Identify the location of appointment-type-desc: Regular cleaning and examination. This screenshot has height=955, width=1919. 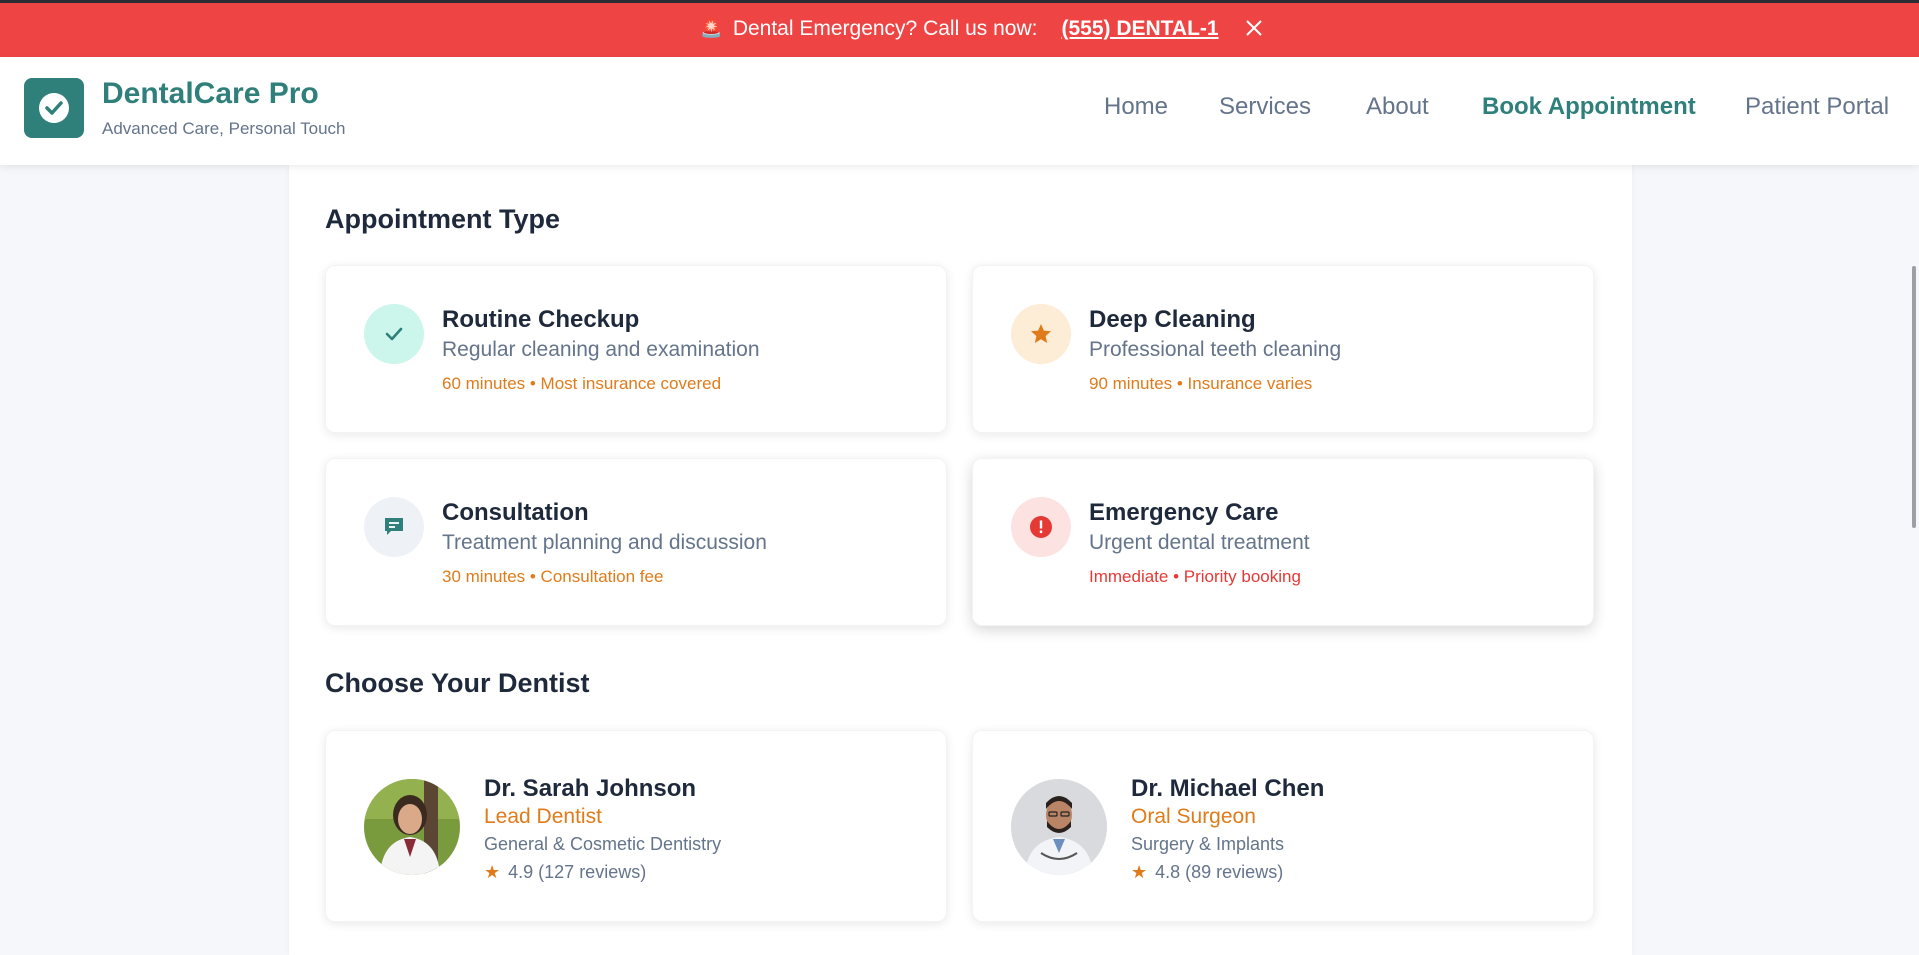
(601, 349).